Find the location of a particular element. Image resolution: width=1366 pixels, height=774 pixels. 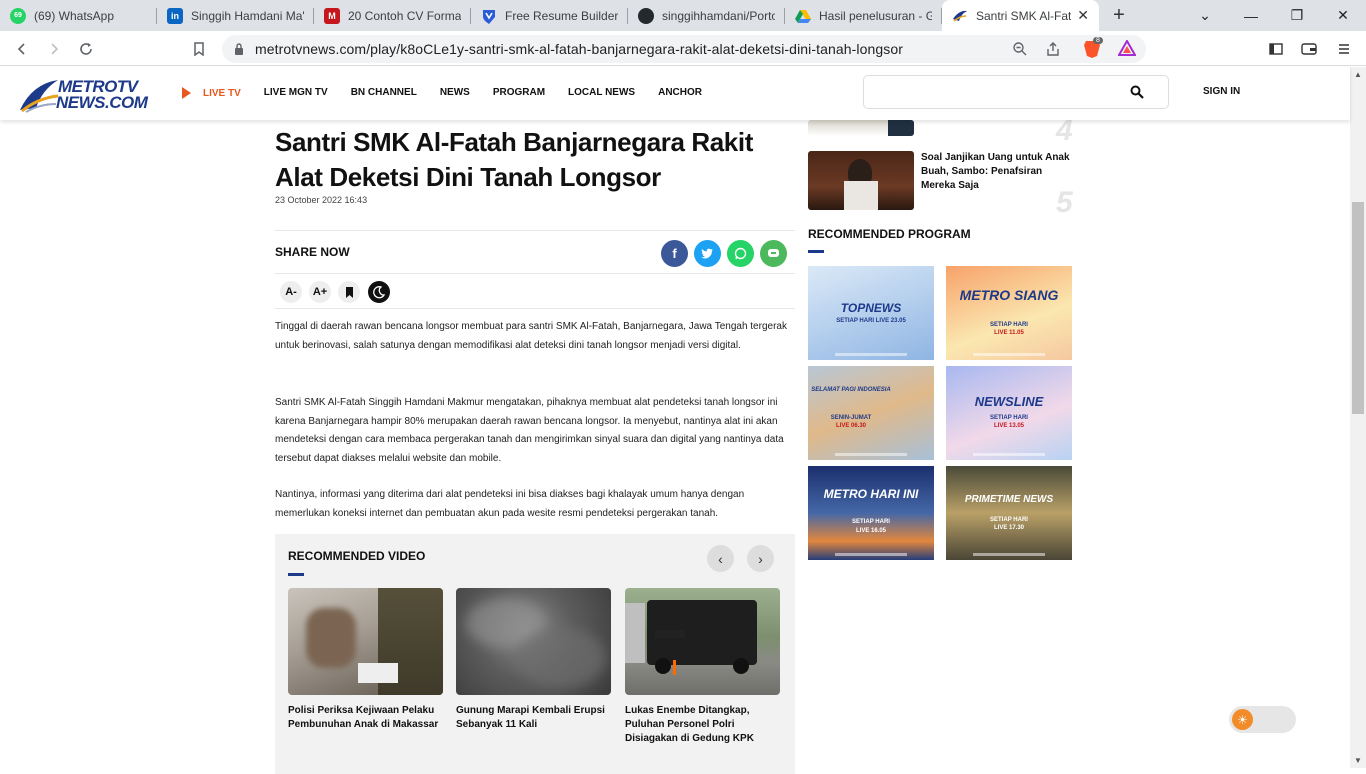

search-icon is located at coordinates (1137, 92).